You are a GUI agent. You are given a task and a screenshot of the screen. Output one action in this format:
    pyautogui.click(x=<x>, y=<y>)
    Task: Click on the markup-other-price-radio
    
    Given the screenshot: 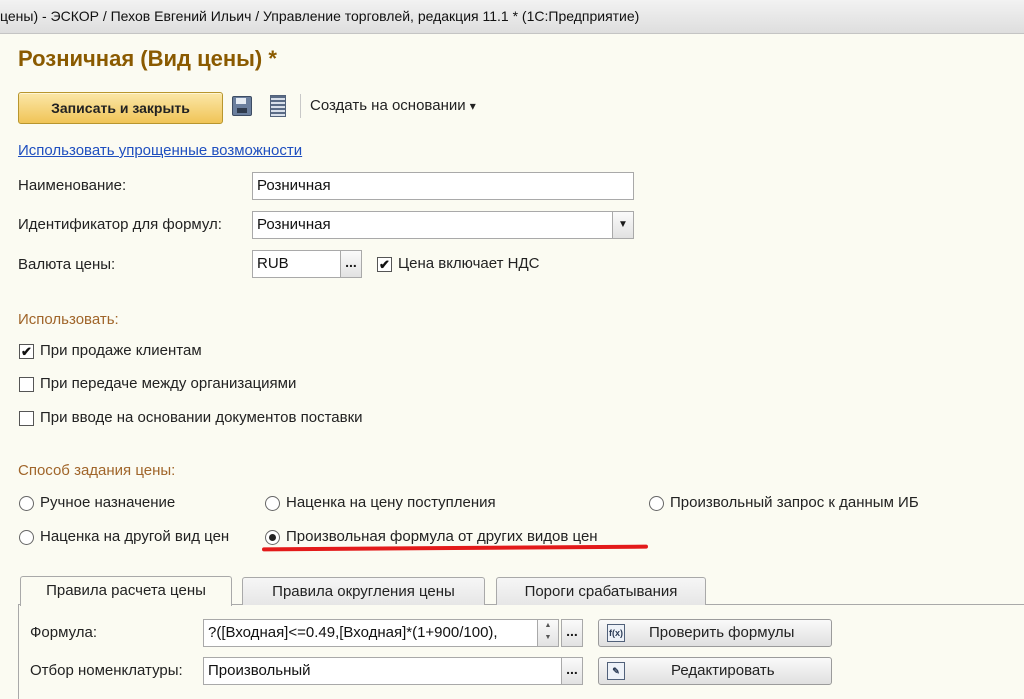 What is the action you would take?
    pyautogui.click(x=26, y=537)
    